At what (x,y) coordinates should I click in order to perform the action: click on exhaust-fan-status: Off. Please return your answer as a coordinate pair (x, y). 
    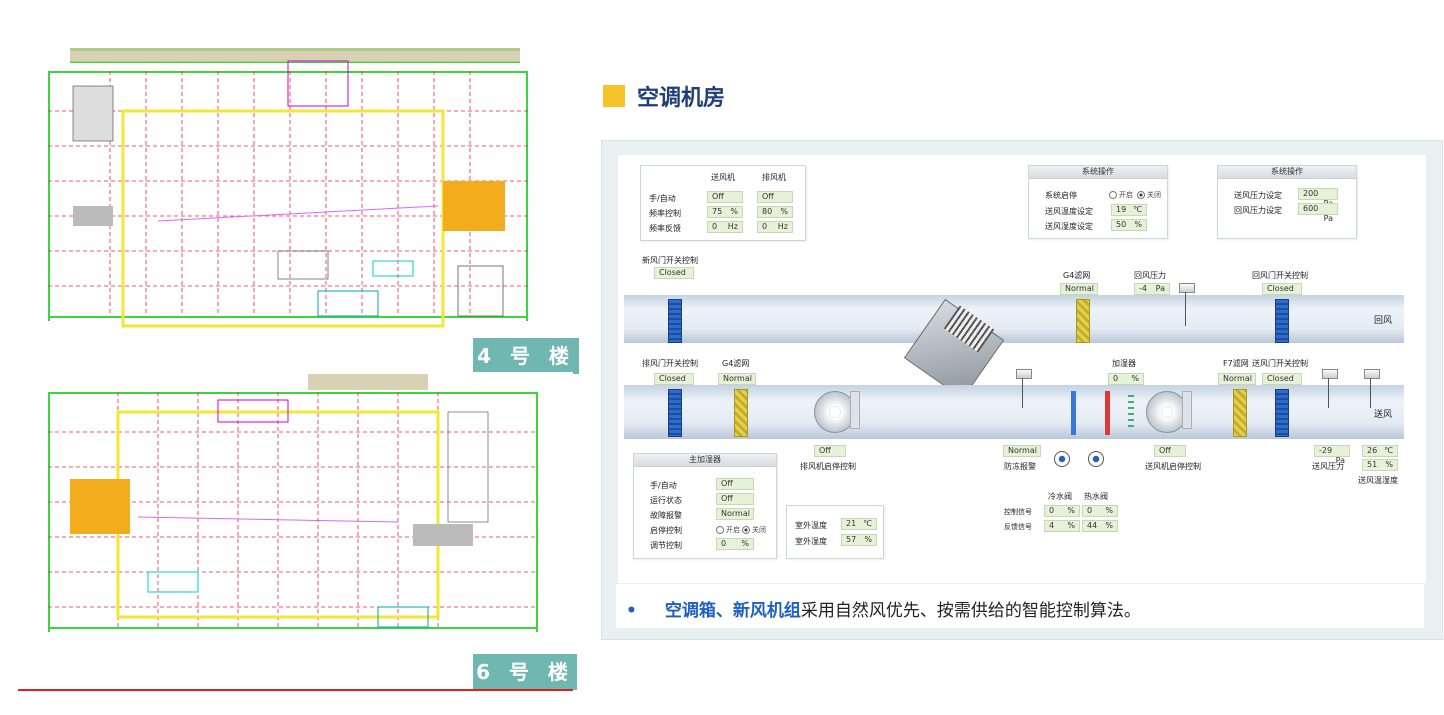
    Looking at the image, I should click on (830, 451).